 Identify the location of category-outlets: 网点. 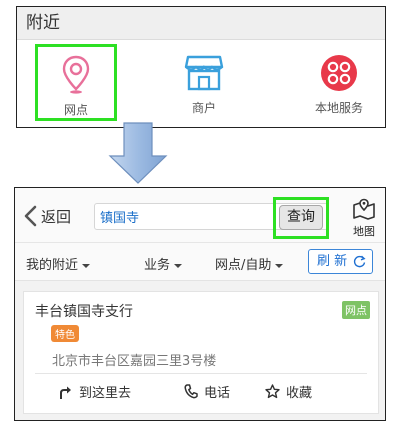
(76, 82).